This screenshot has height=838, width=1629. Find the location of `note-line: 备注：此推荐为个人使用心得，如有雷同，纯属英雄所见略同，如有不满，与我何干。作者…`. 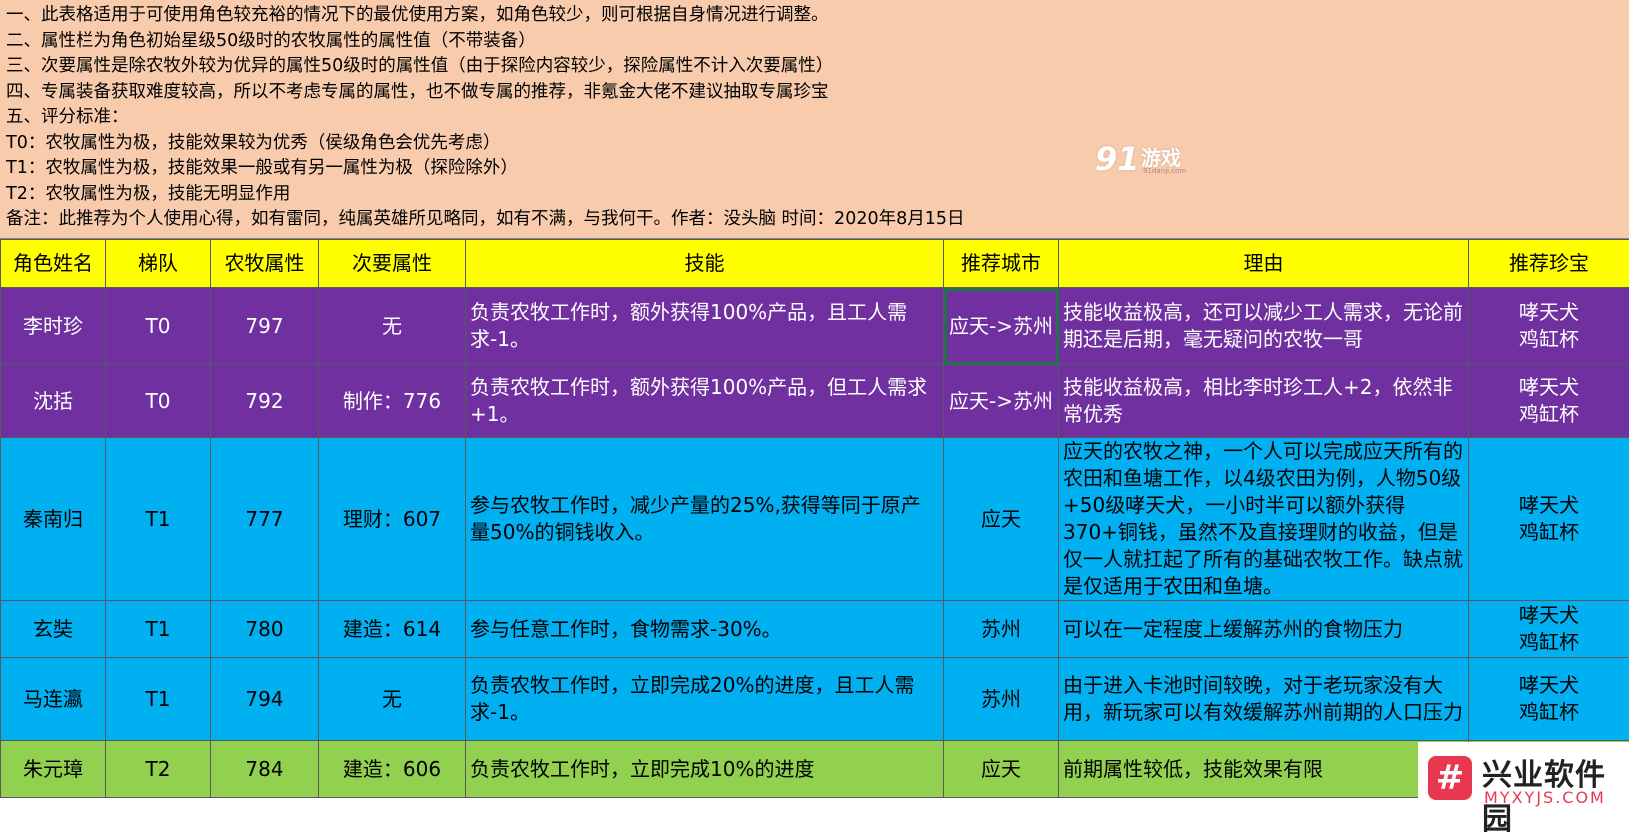

note-line: 备注：此推荐为个人使用心得，如有雷同，纯属英雄所见略同，如有不满，与我何干。作者… is located at coordinates (814, 220).